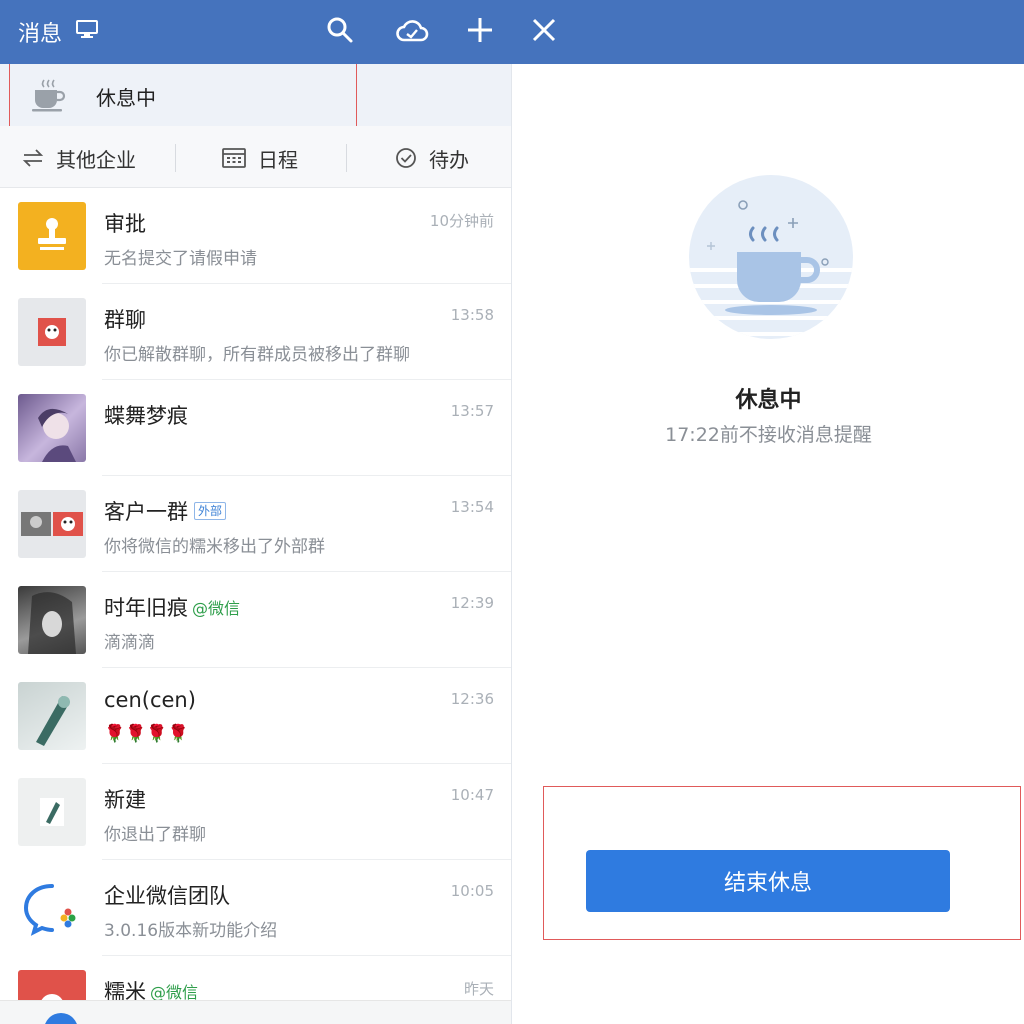 This screenshot has width=1024, height=1024. I want to click on check-circle-icon, so click(406, 158).